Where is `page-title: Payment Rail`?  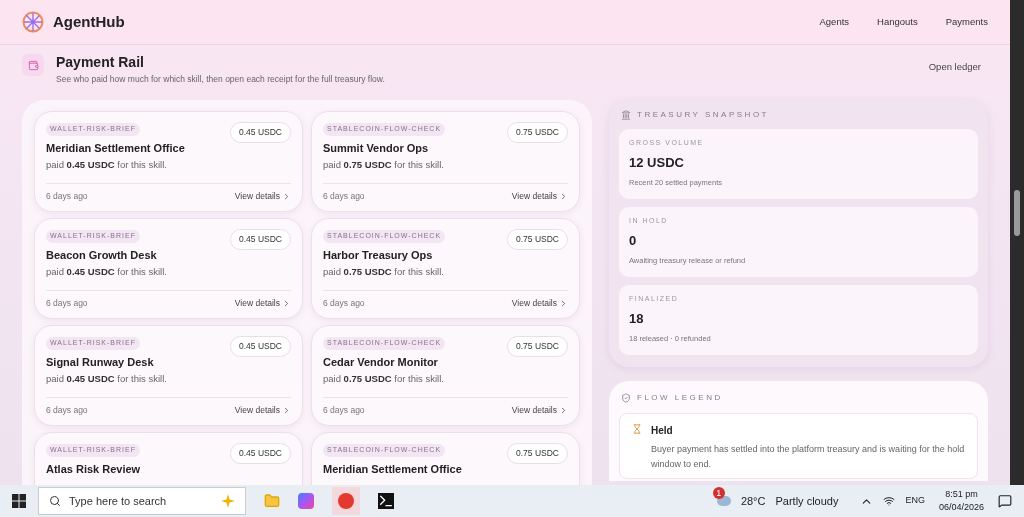
page-title: Payment Rail is located at coordinates (100, 62).